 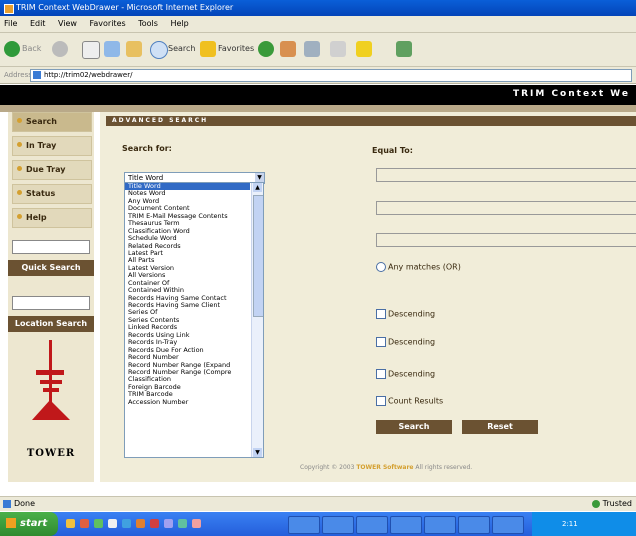 I want to click on menu-favorites: Favorites, so click(x=108, y=24).